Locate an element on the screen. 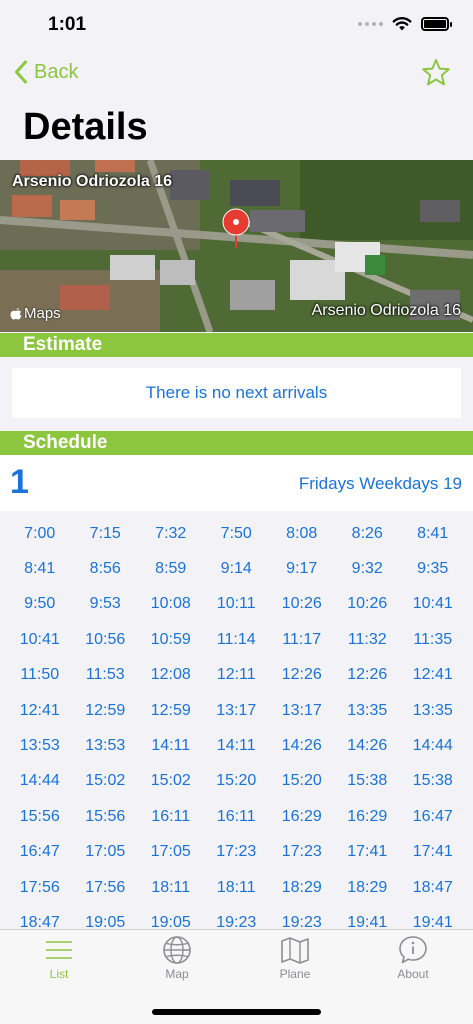 This screenshot has width=473, height=1024. schedule-time-cell: 9:17 is located at coordinates (302, 568).